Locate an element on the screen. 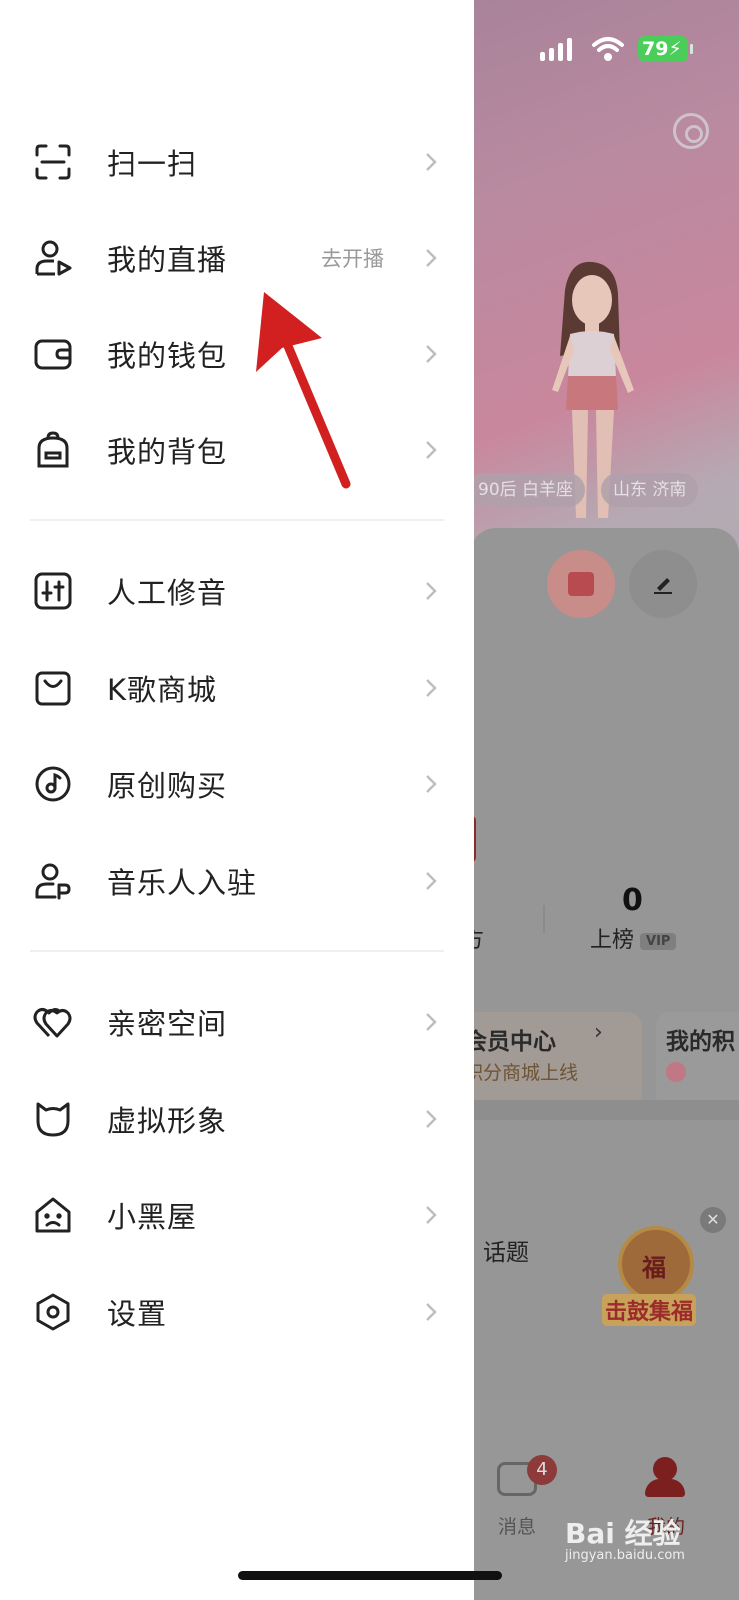 This screenshot has height=1600, width=739. menu-item-backpack: 我的背包 is located at coordinates (237, 450).